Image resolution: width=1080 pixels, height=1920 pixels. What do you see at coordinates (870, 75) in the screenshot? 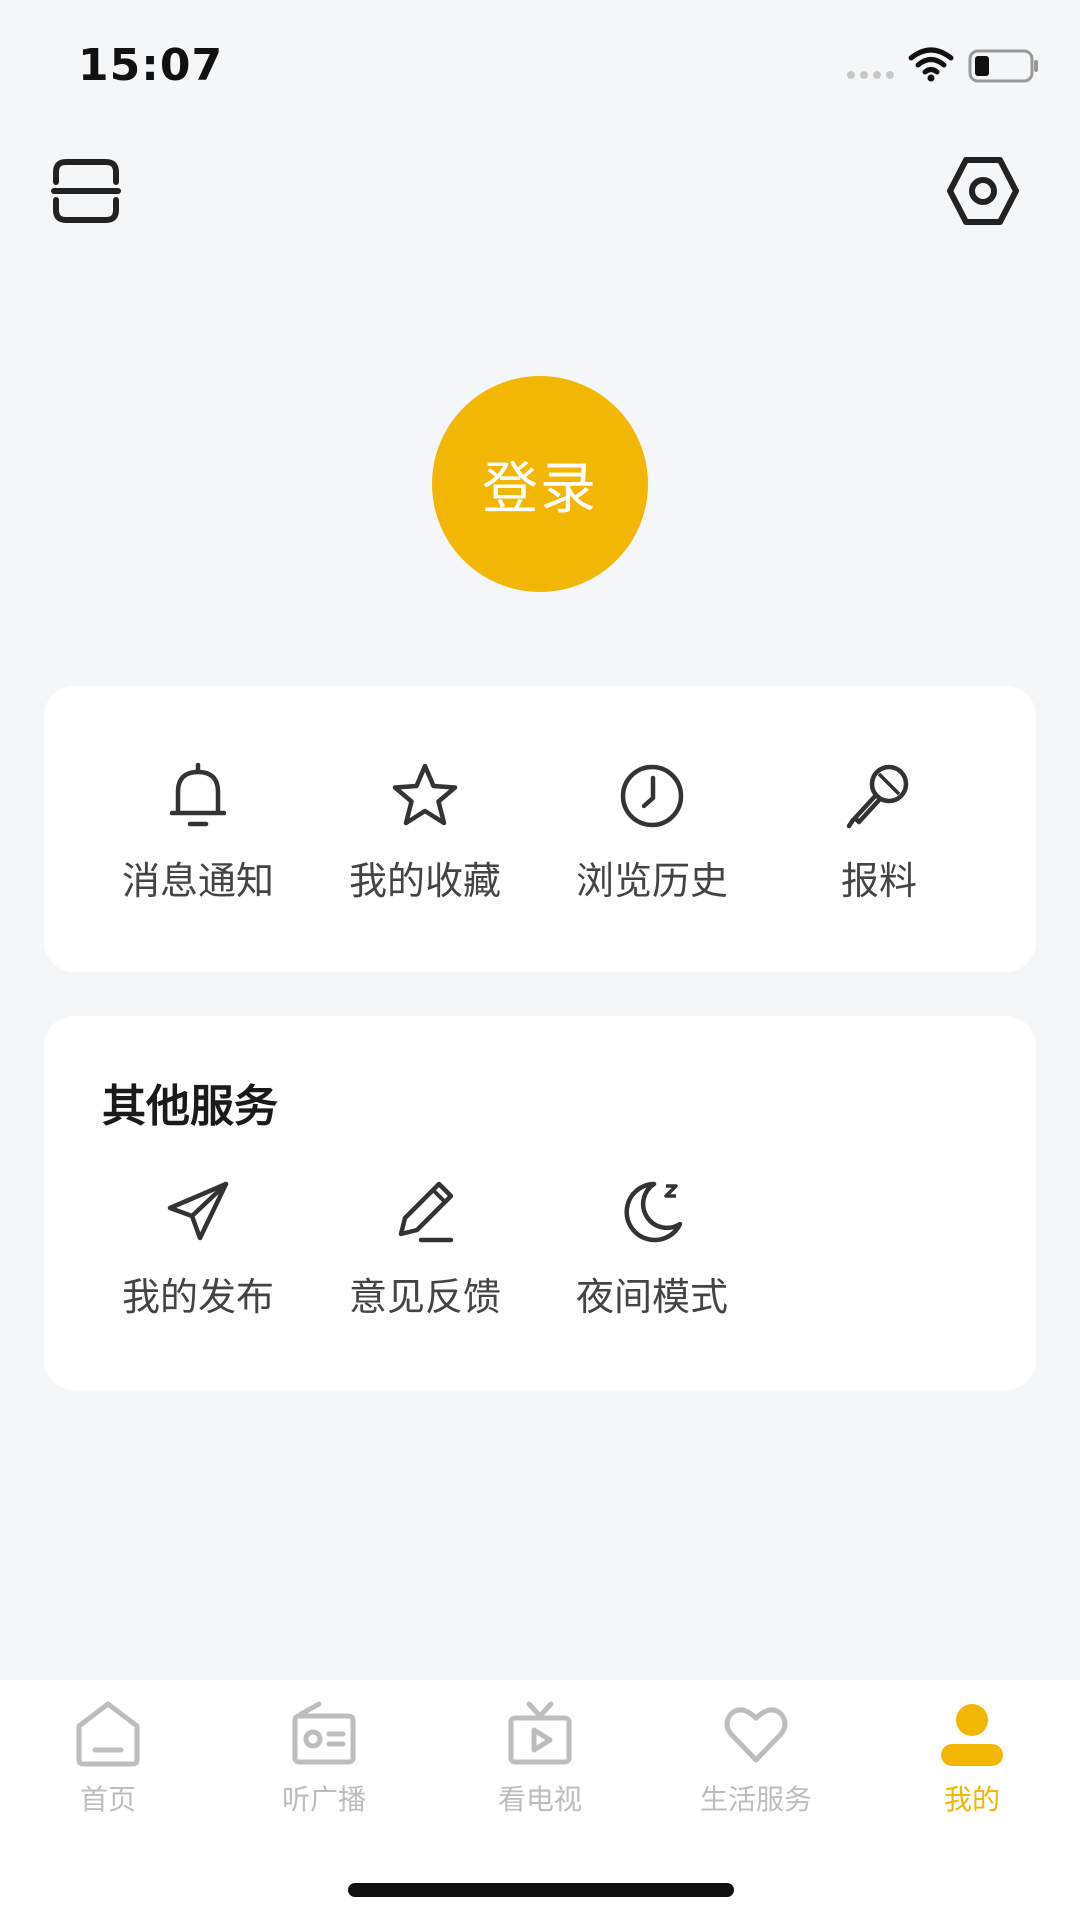
I see `cellular-signal-icon` at bounding box center [870, 75].